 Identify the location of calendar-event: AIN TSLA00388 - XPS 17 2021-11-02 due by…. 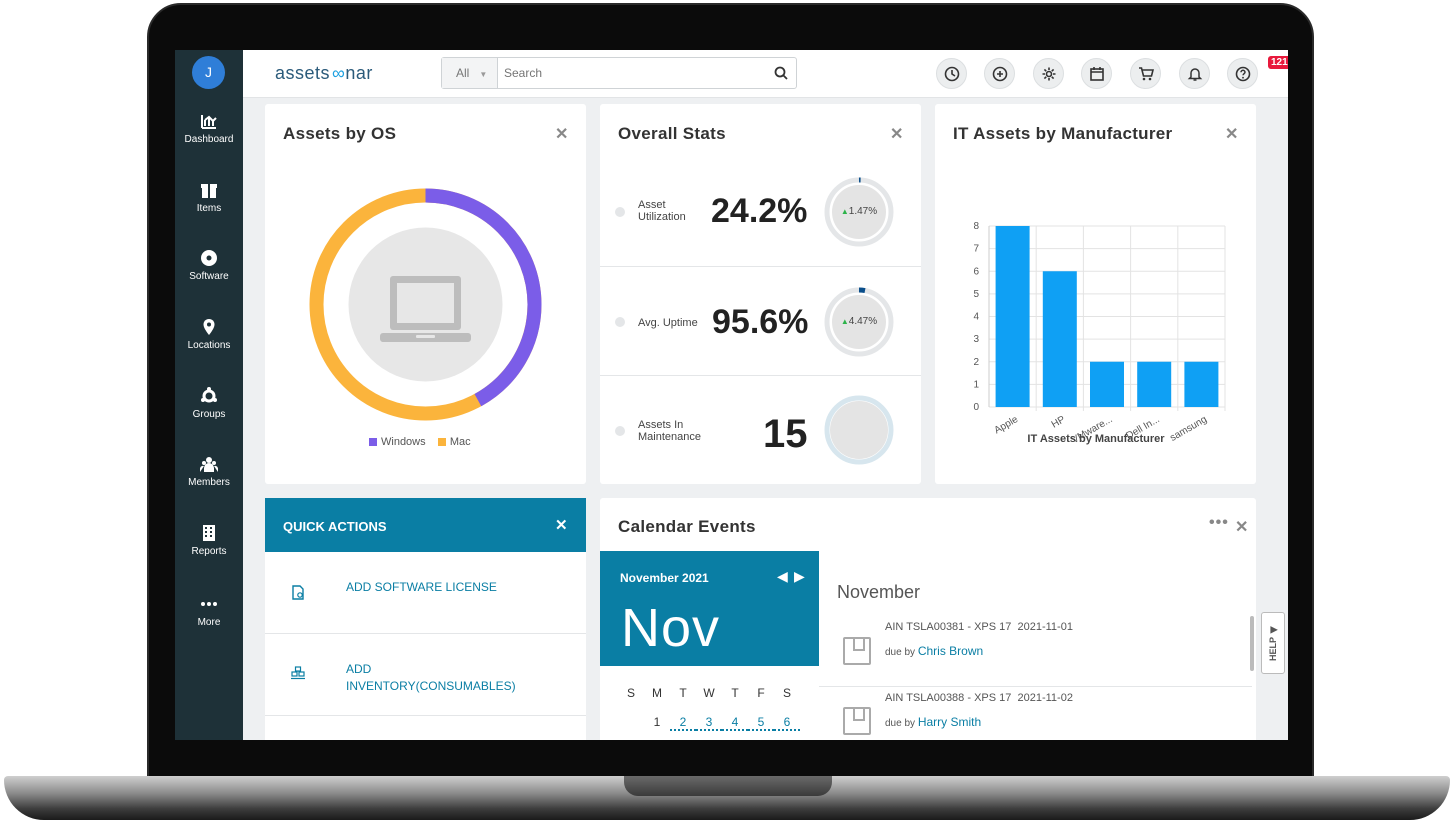
(1035, 713).